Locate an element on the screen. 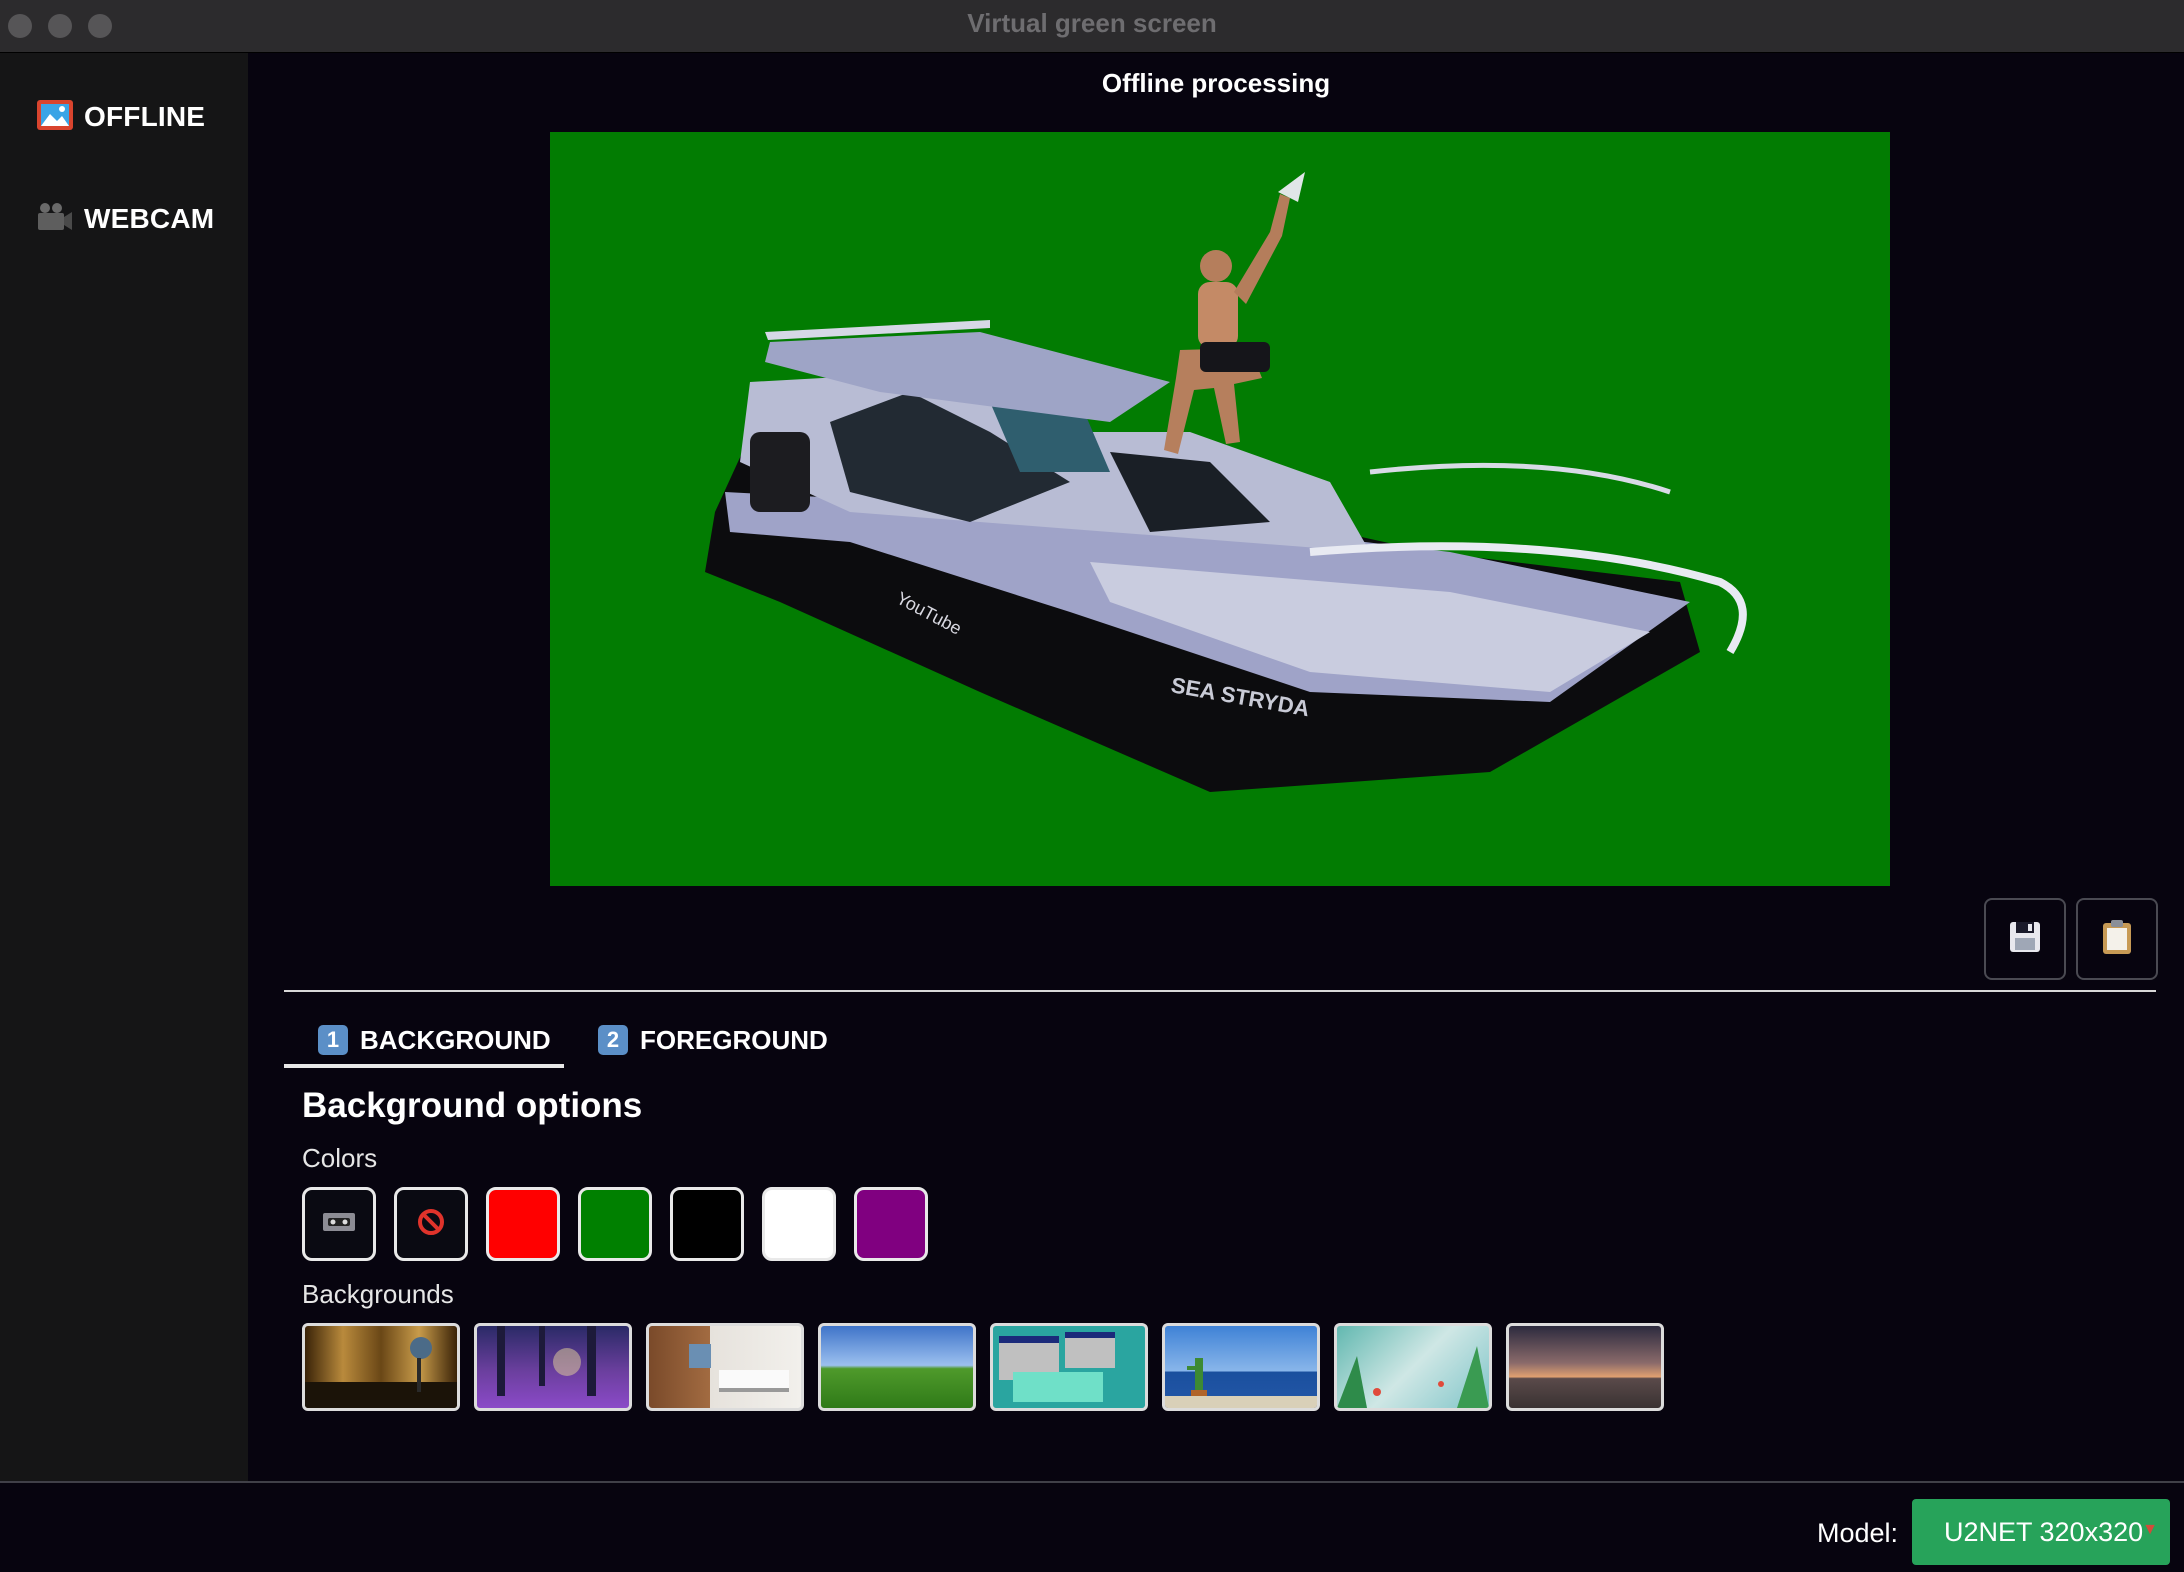 The height and width of the screenshot is (1572, 2184). tab-background: 1 BACKGROUND is located at coordinates (434, 1040).